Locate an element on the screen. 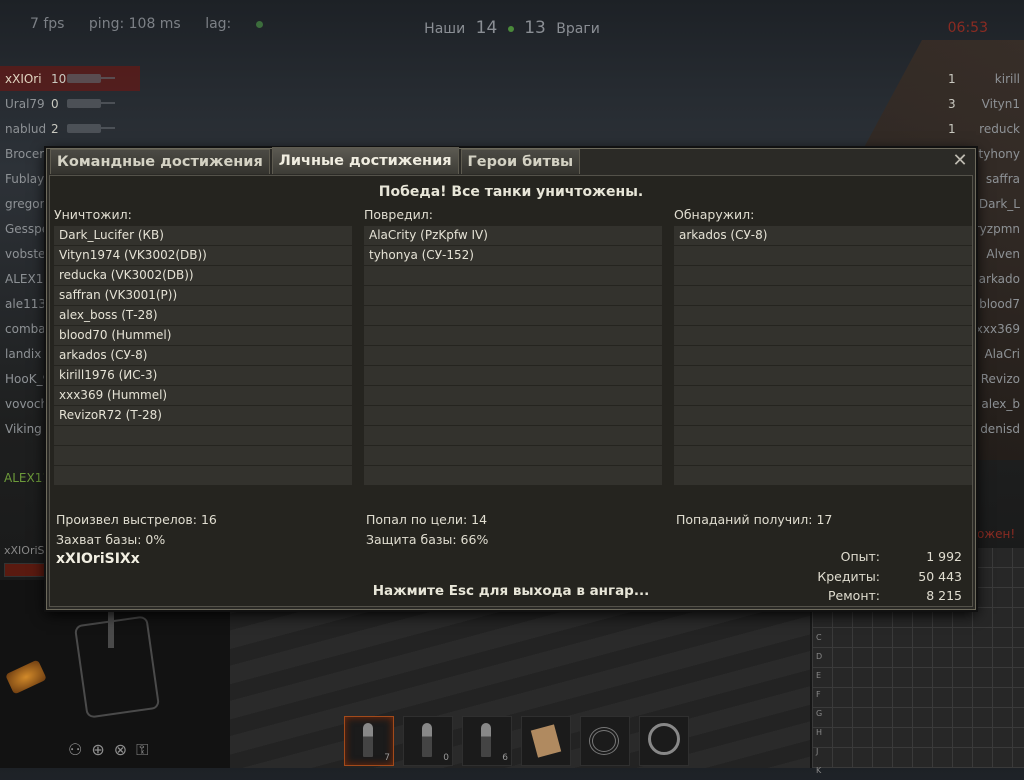 The image size is (1024, 780). player-name: xXIOri is located at coordinates (23, 78).